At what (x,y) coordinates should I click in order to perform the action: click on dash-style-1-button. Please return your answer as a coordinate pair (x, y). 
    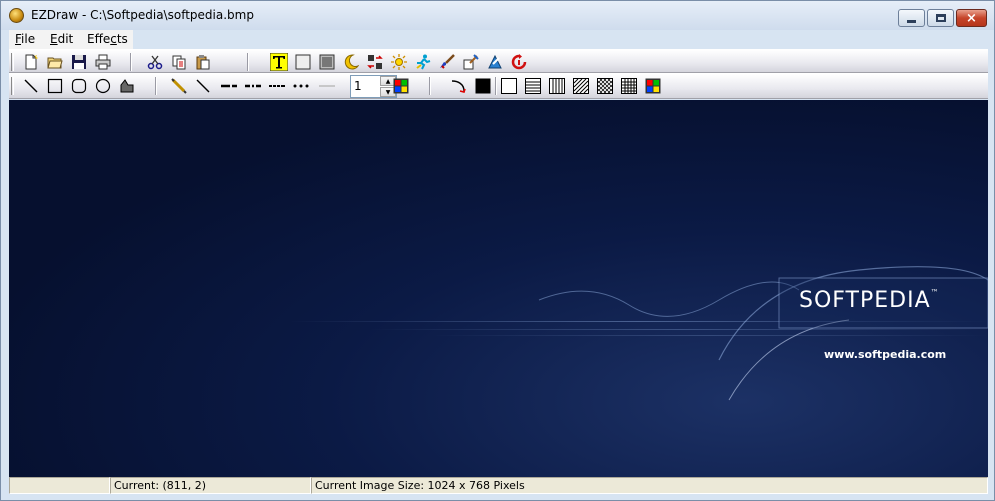
    Looking at the image, I should click on (229, 86).